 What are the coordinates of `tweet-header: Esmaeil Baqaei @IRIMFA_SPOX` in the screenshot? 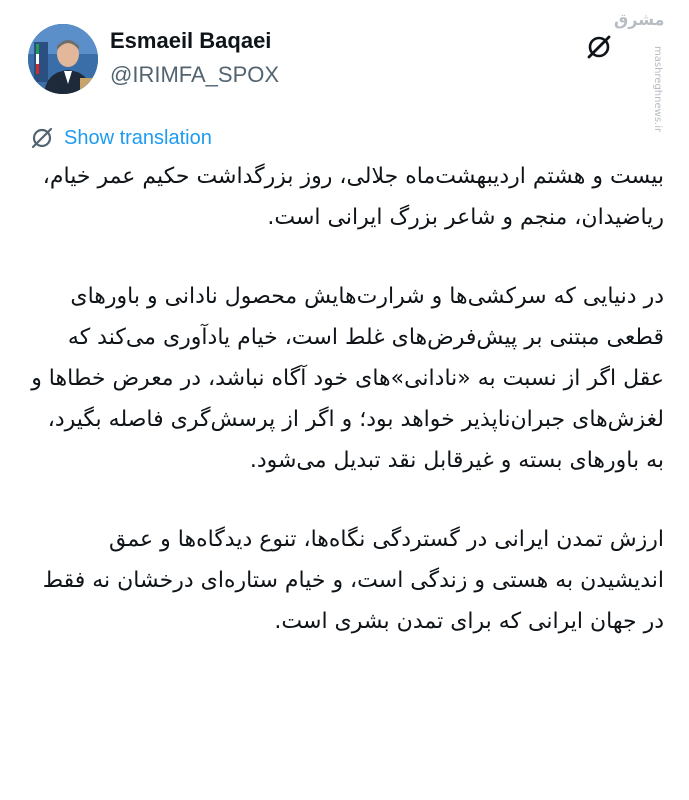 It's located at (346, 61).